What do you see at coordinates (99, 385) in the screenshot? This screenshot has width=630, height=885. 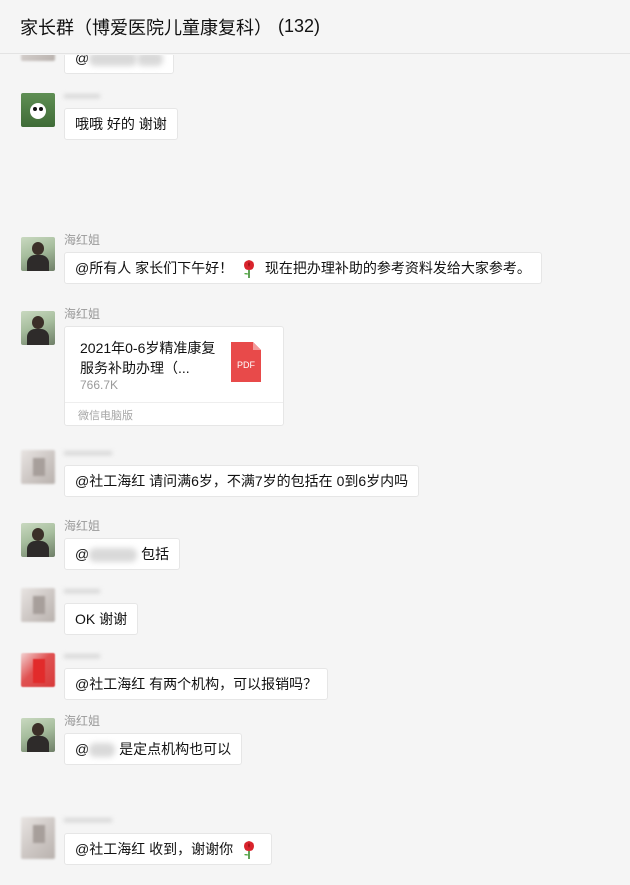 I see `file-size: 766.7K` at bounding box center [99, 385].